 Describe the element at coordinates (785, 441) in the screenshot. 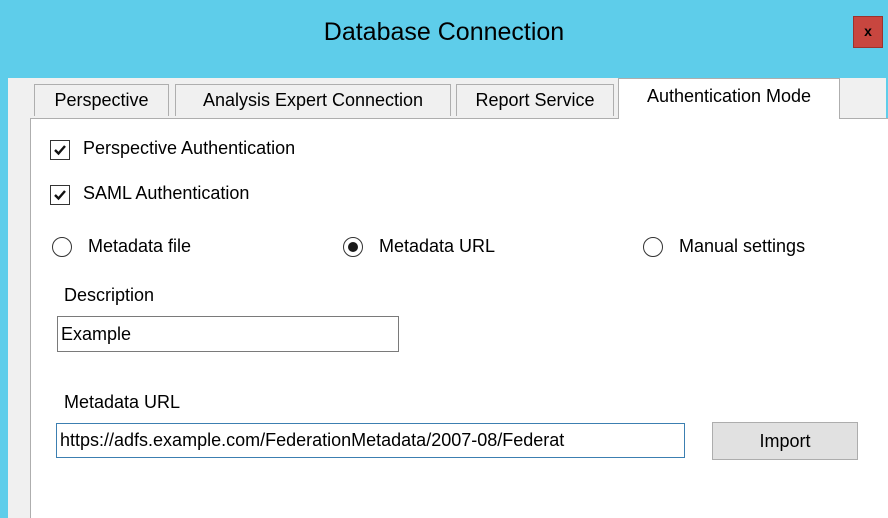

I see `import-button: Import` at that location.